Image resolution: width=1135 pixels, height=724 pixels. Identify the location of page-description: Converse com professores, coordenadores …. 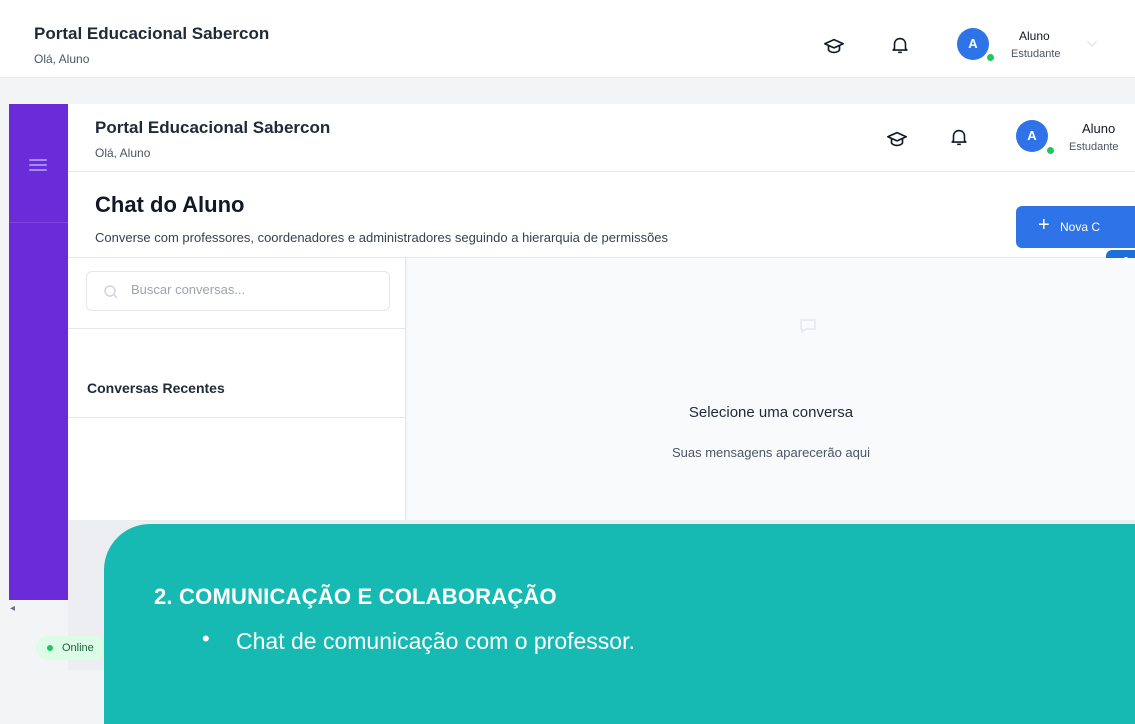
(382, 237).